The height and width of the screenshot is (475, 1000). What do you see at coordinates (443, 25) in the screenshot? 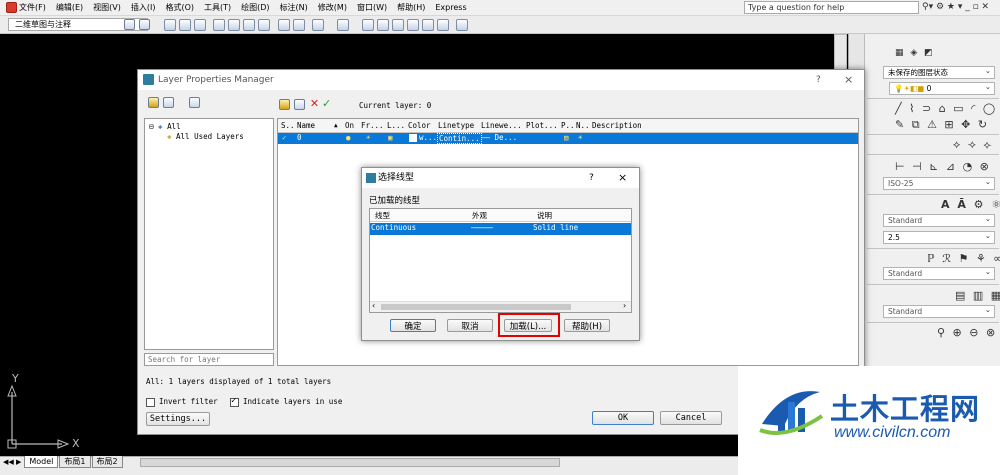
I see `calc-icon` at bounding box center [443, 25].